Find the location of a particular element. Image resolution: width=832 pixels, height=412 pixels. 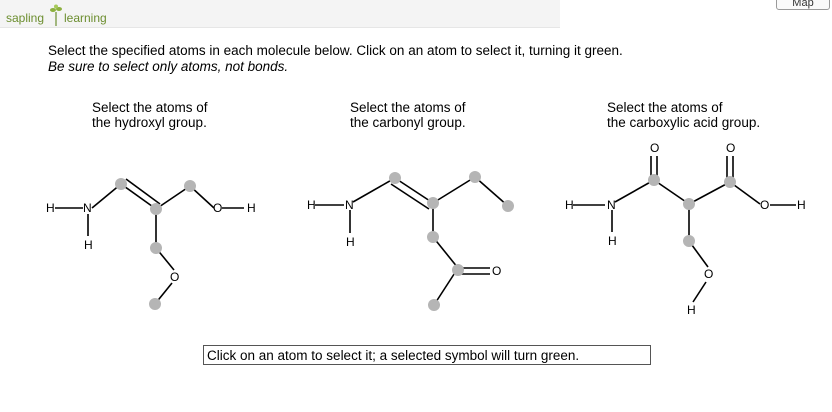

molecule-2-atoms: H N H O is located at coordinates (410, 241).